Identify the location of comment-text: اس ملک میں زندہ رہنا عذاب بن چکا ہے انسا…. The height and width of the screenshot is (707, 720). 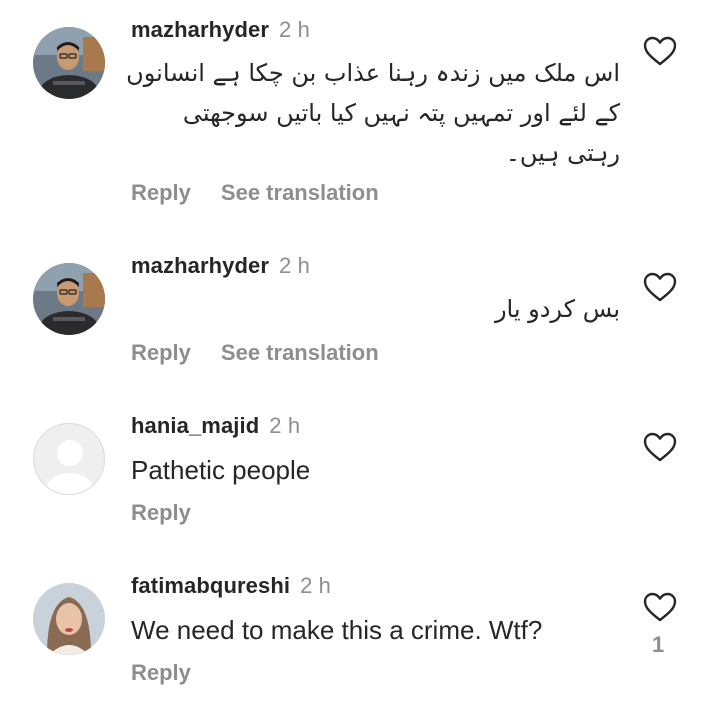
(370, 113).